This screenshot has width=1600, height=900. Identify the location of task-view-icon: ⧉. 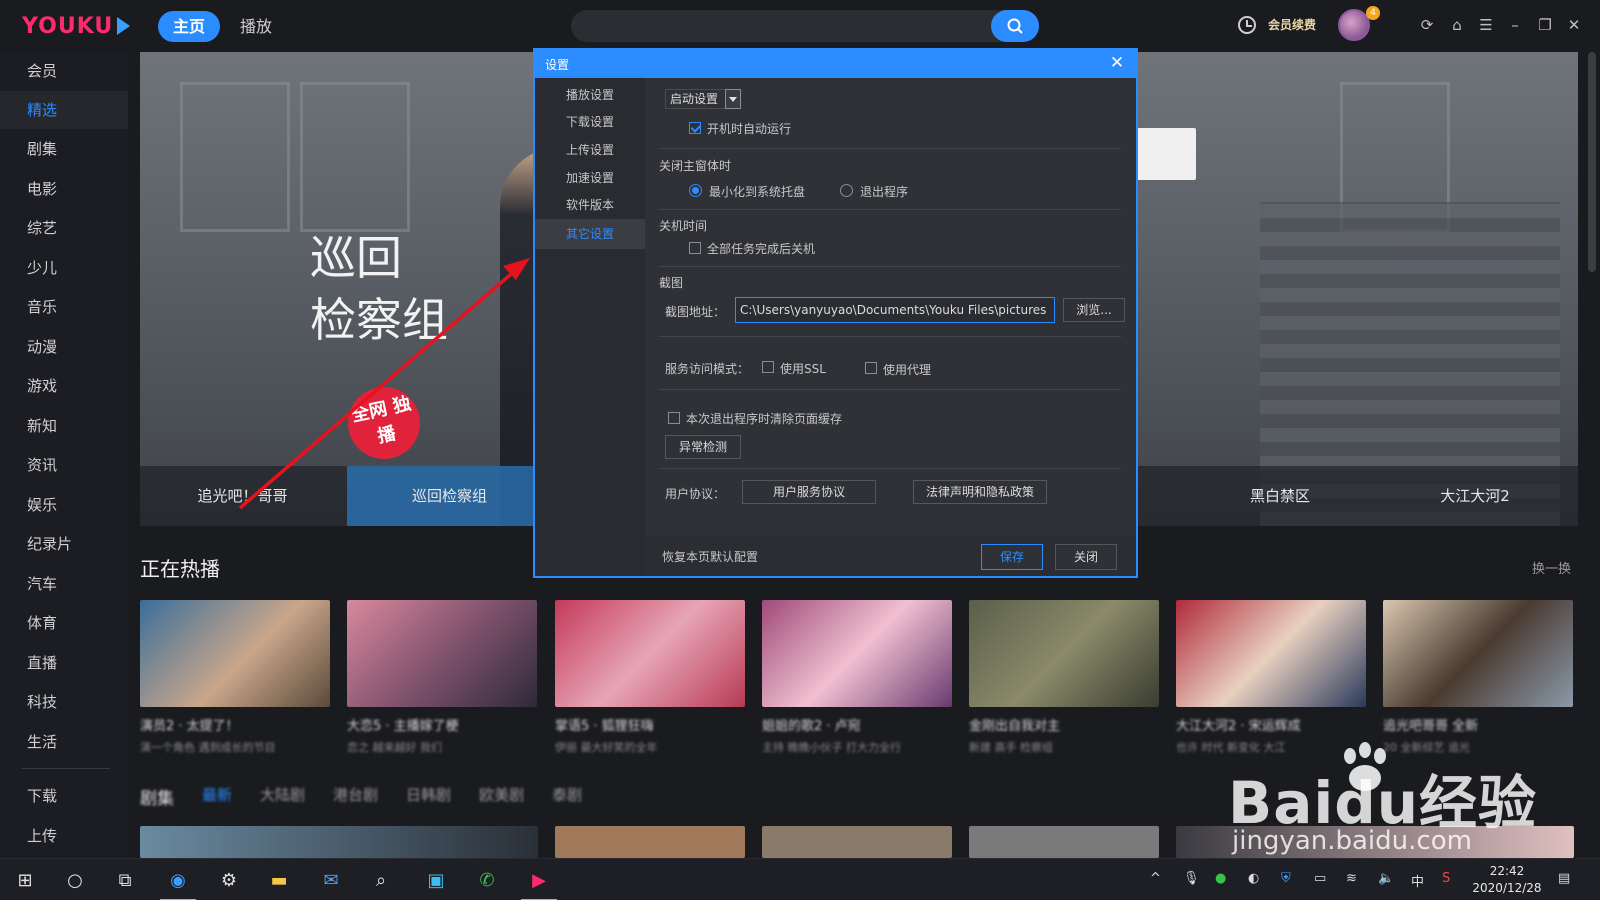
(125, 880).